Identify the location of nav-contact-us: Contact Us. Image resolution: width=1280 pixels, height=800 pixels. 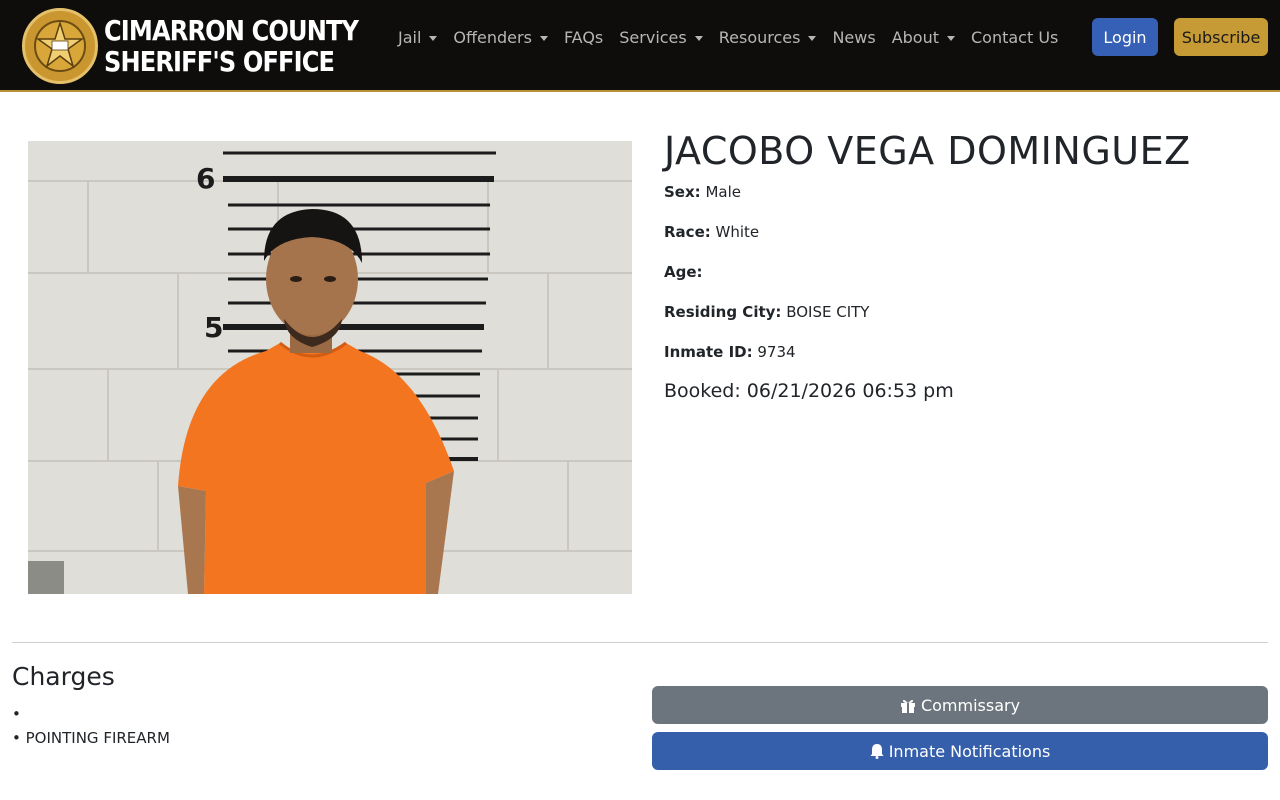
(1014, 38).